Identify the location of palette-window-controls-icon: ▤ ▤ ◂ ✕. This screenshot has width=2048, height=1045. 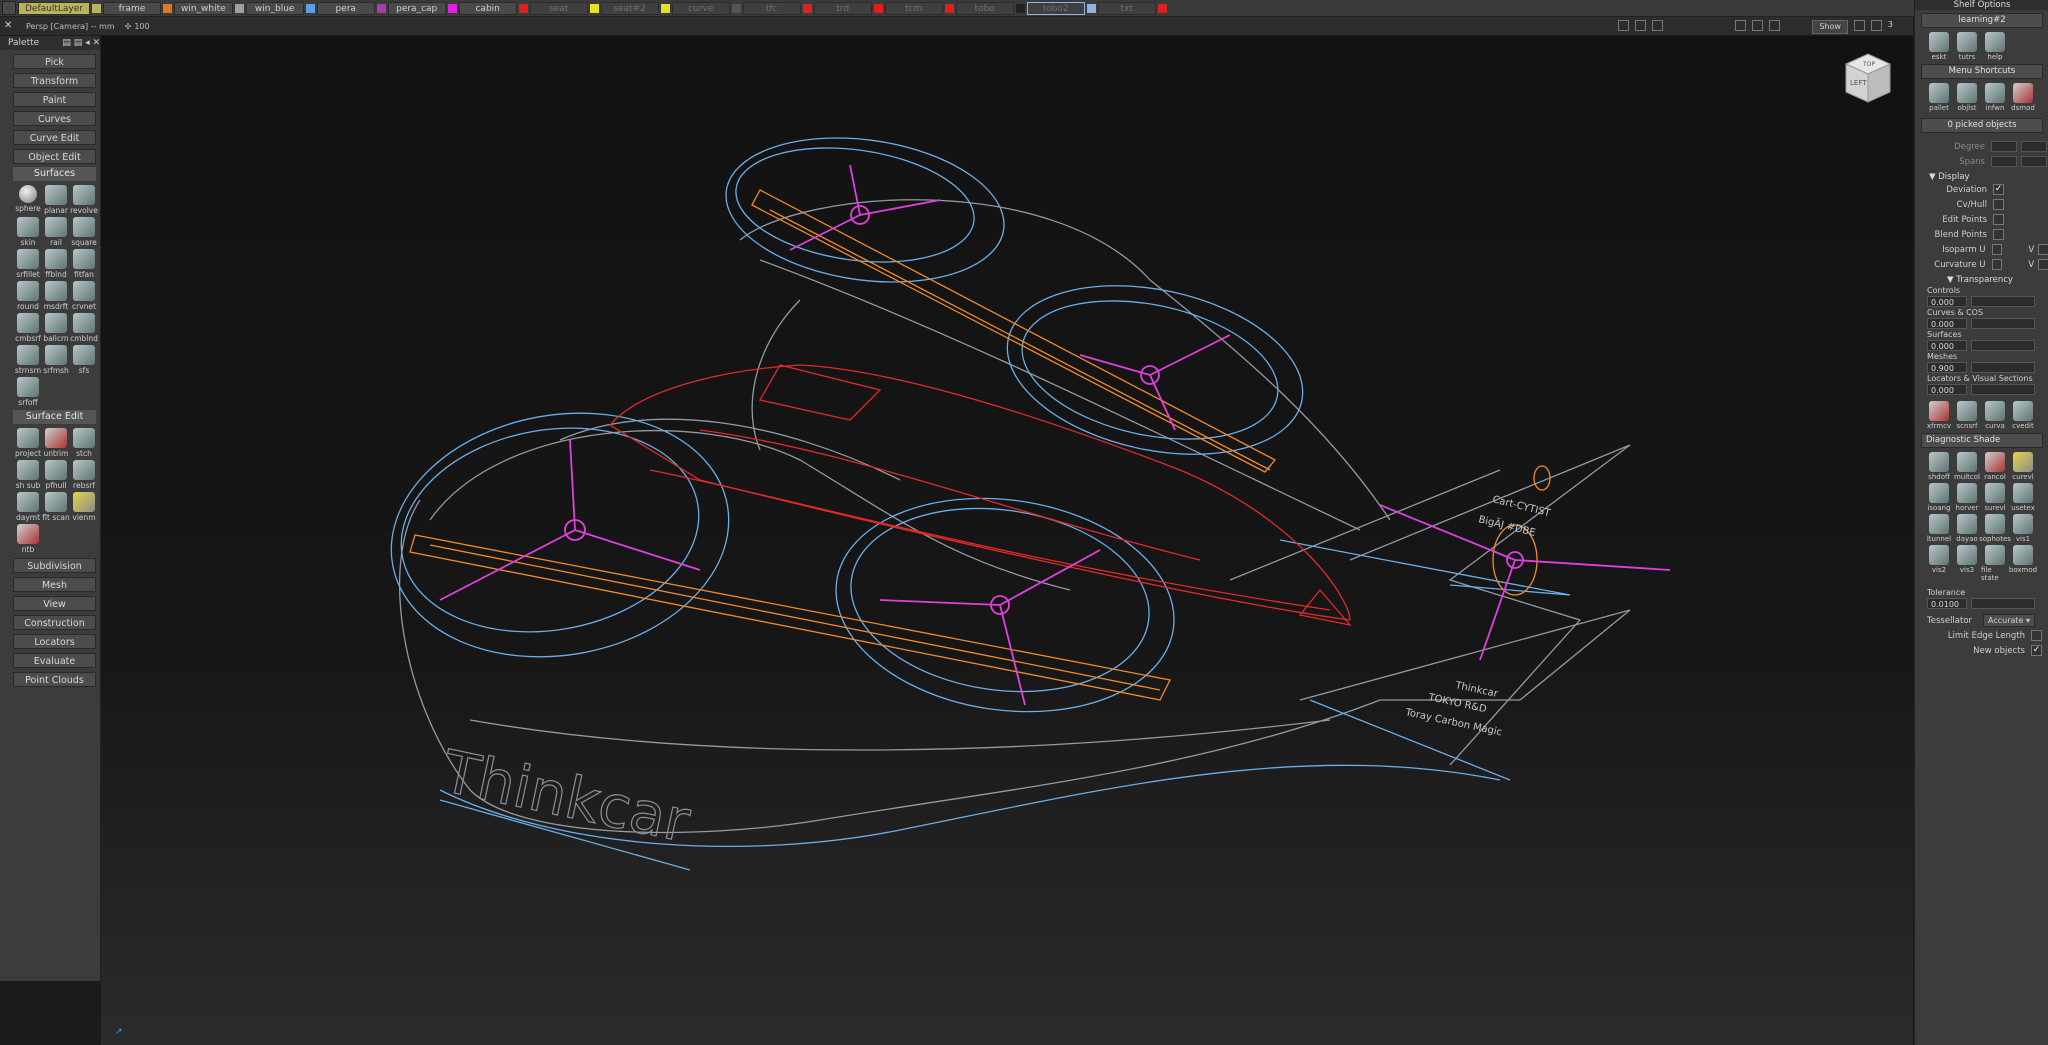
(81, 43).